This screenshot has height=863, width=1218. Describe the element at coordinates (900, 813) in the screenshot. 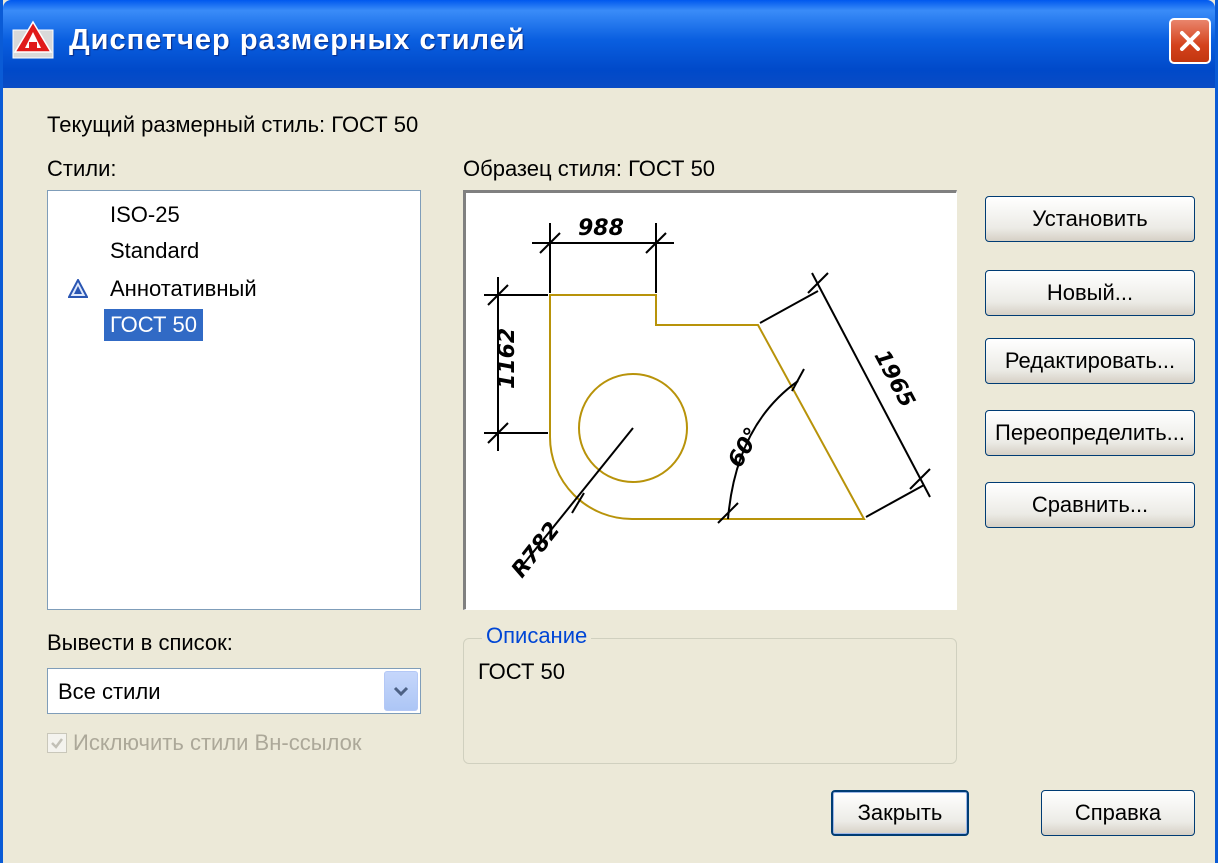

I see `close-button: Закрыть` at that location.